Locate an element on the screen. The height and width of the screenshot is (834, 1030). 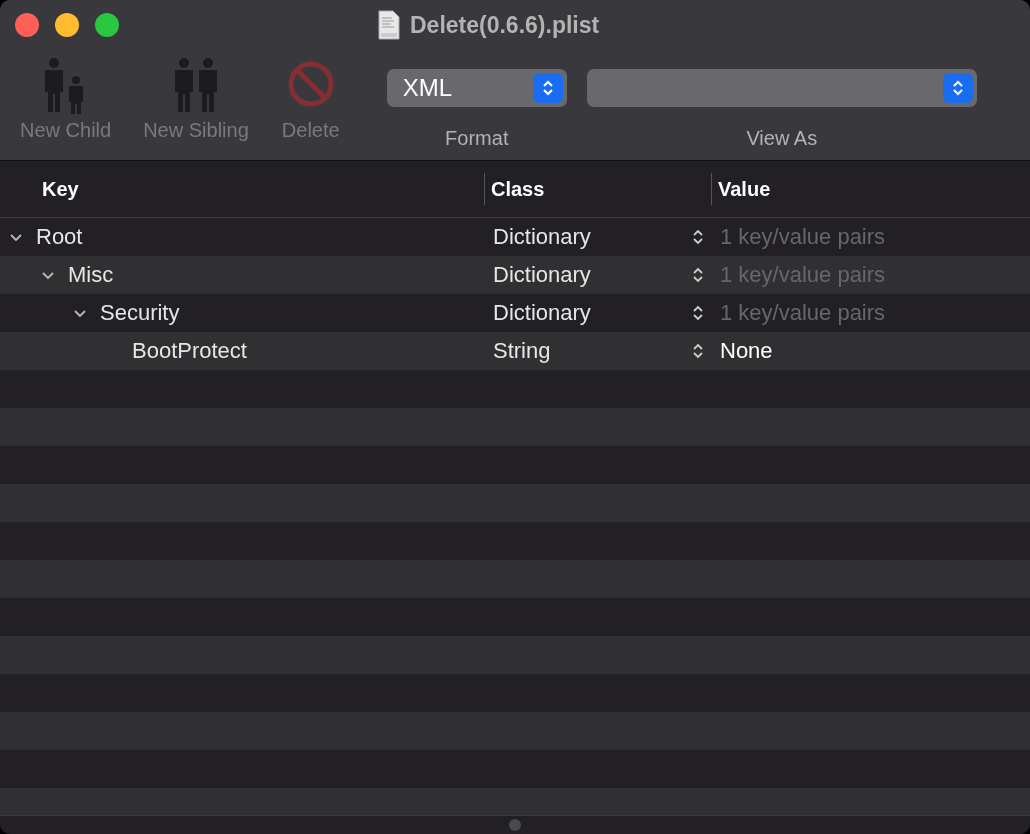
key-cell: Security is located at coordinates (140, 313).